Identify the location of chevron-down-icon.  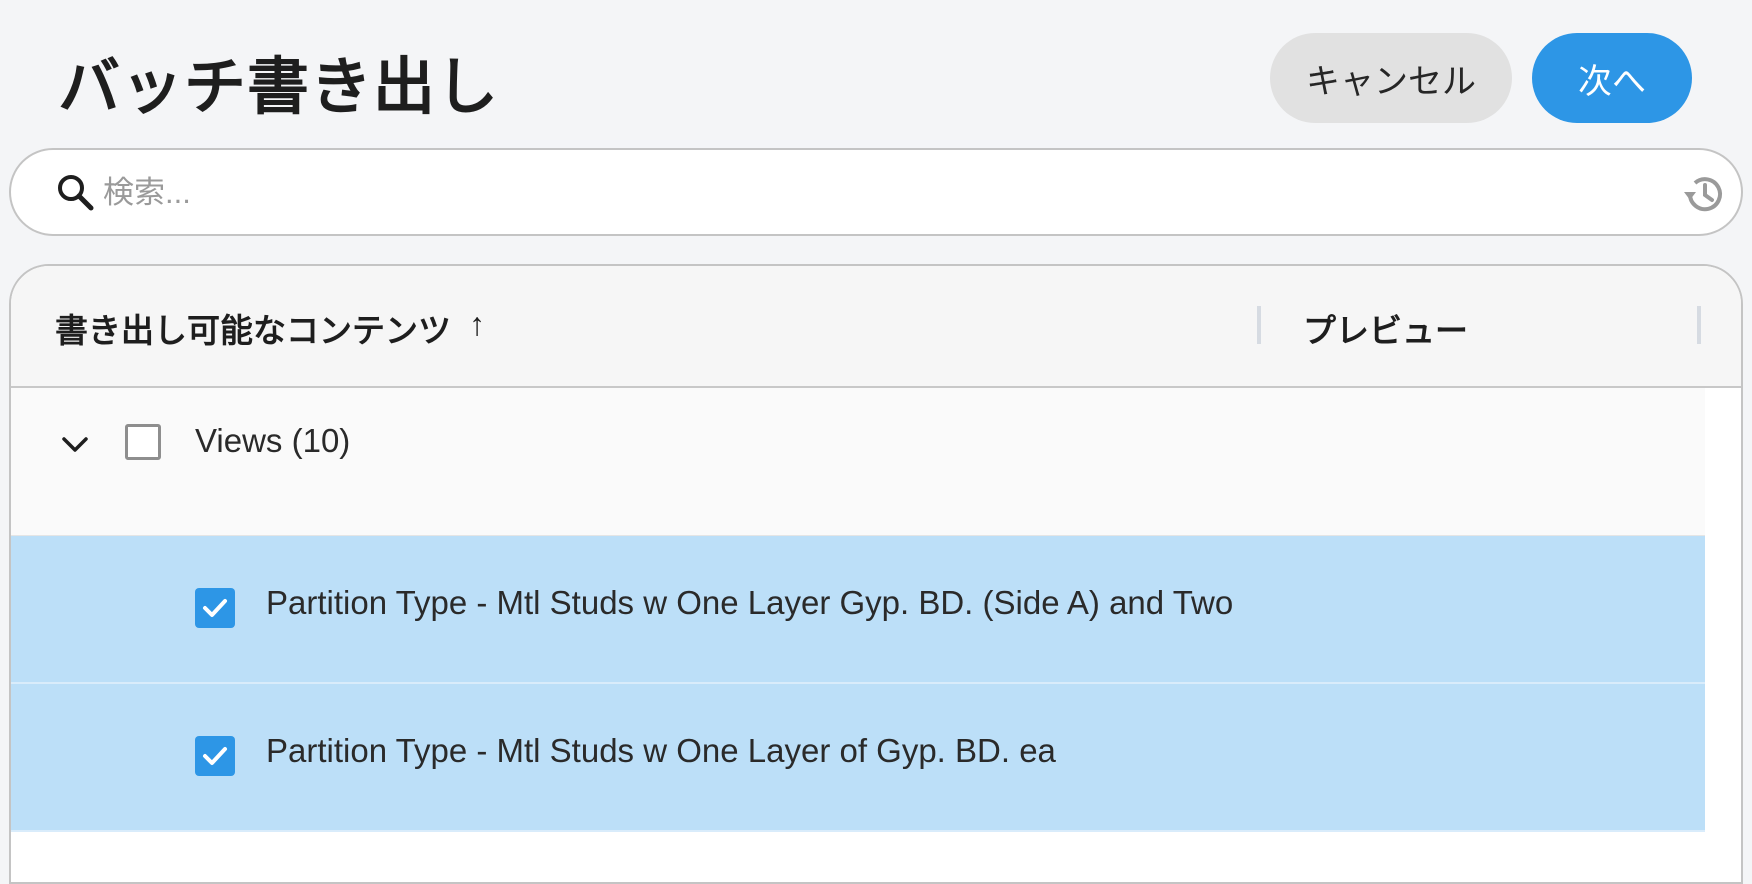
(75, 444).